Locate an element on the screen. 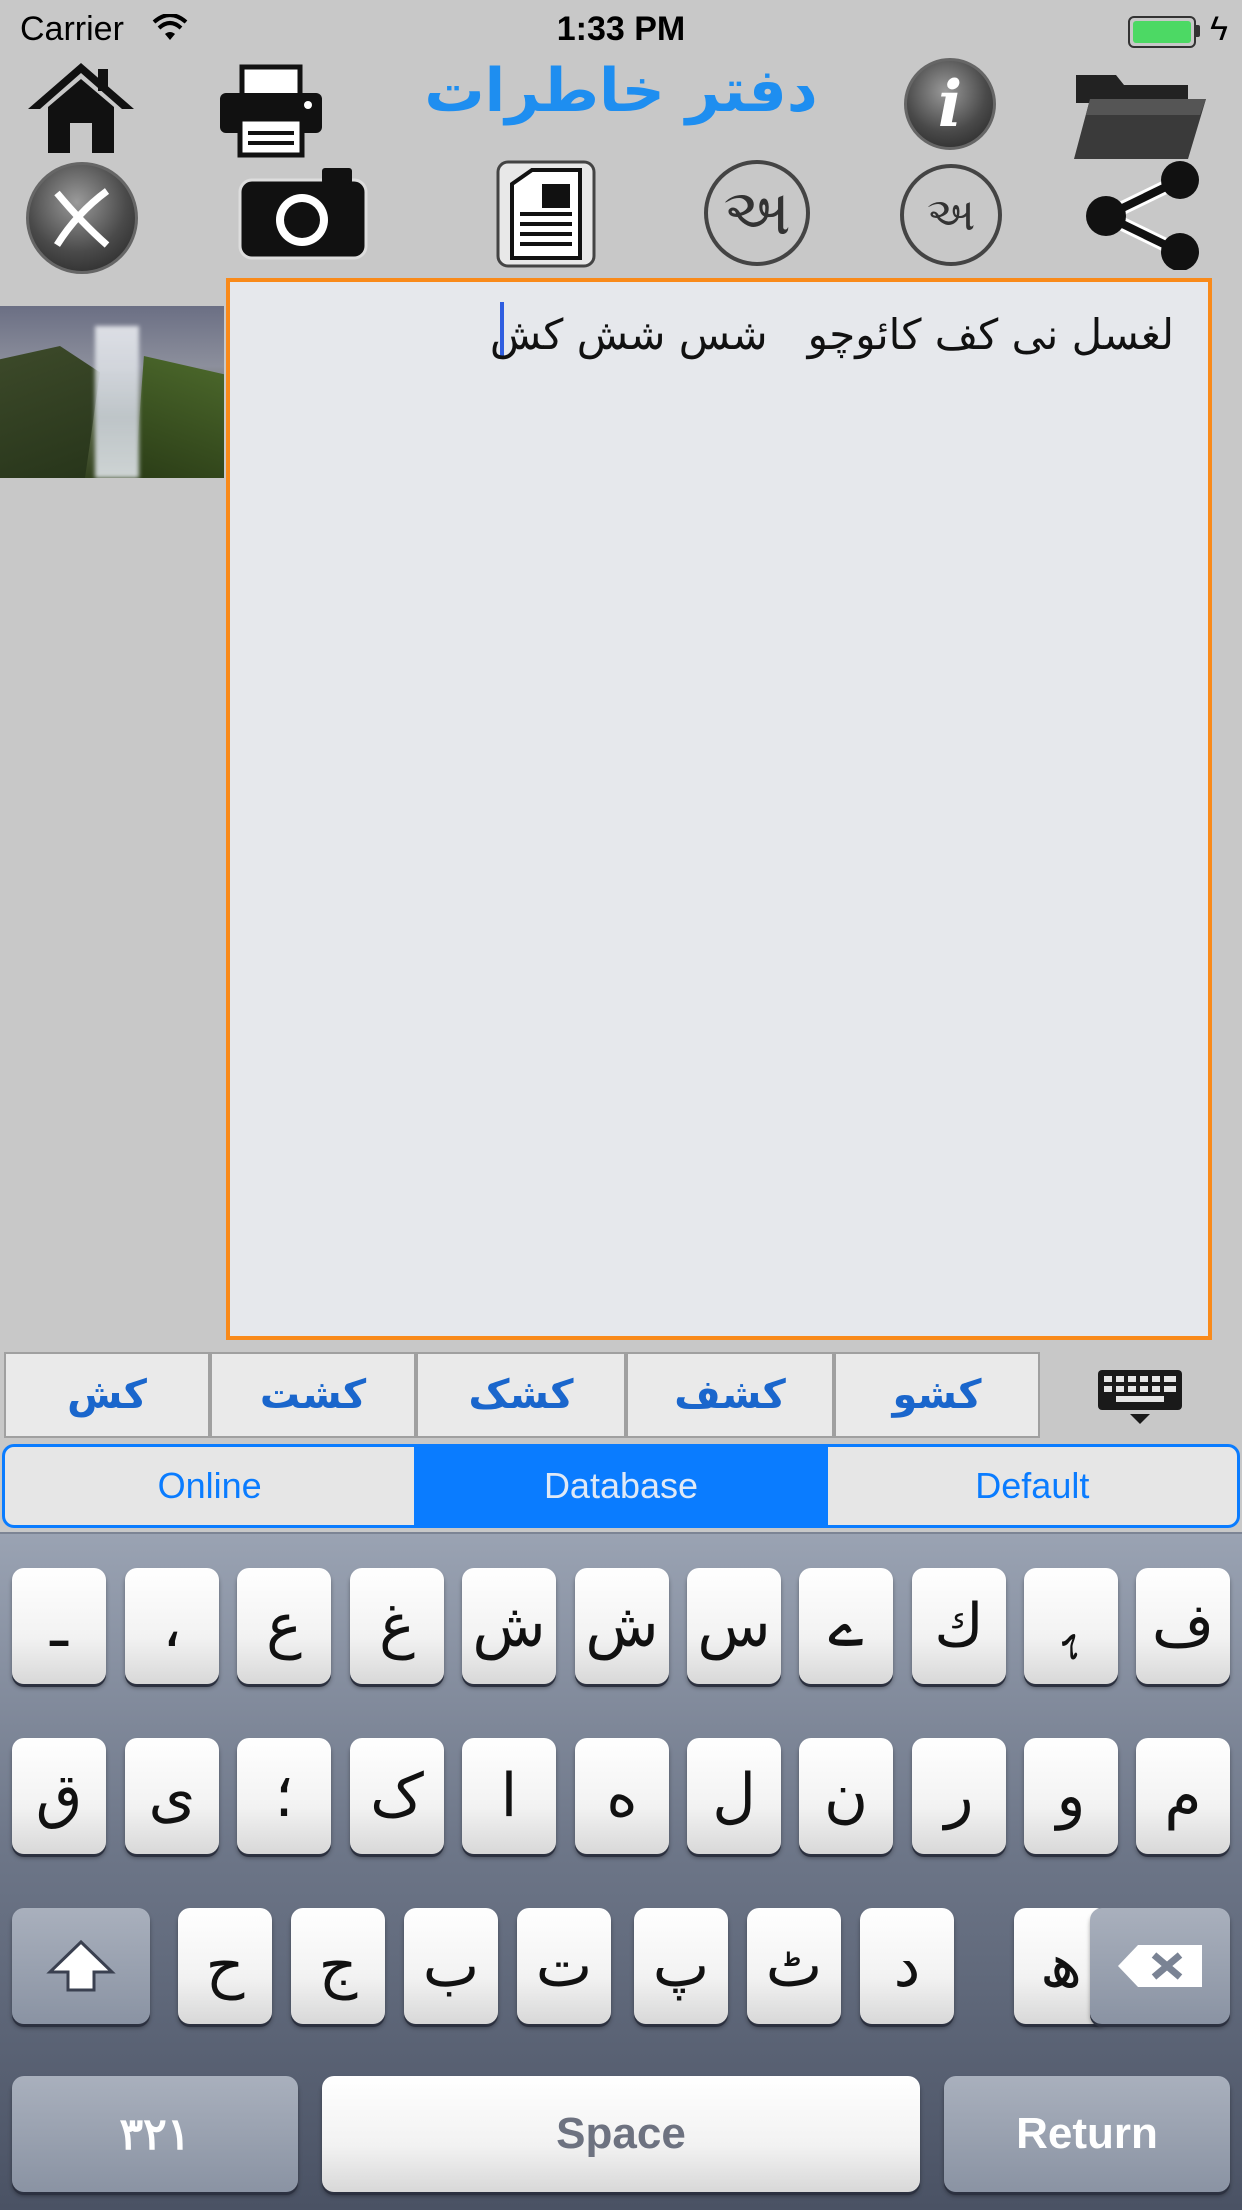 The height and width of the screenshot is (2210, 1242). info-button: i is located at coordinates (950, 104).